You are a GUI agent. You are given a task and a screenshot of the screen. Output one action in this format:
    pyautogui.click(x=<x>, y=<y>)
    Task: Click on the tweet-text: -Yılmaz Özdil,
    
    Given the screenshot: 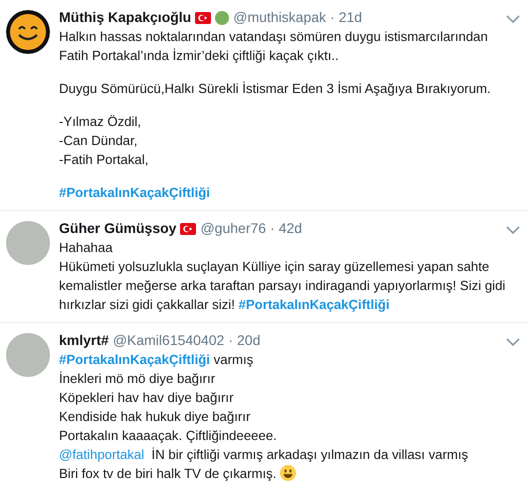 What is the action you would take?
    pyautogui.click(x=100, y=122)
    